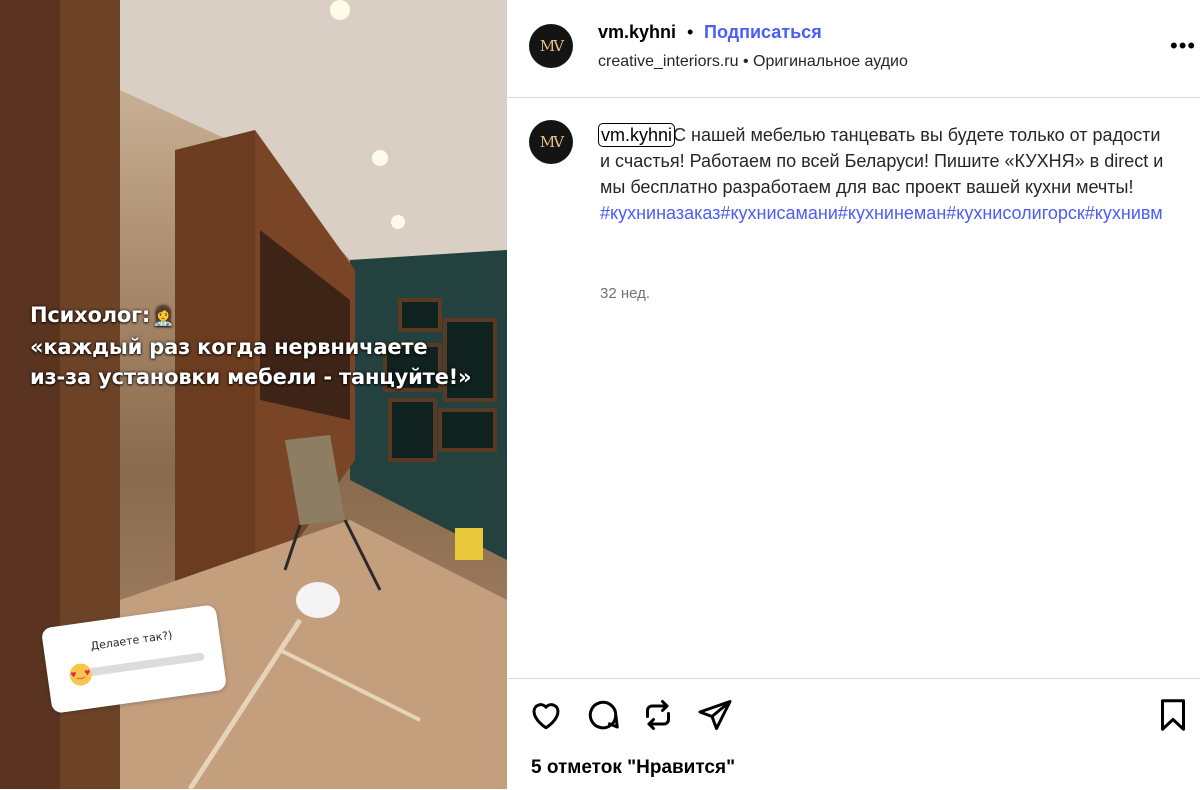  What do you see at coordinates (763, 32) in the screenshot?
I see `follow-button: Подписаться` at bounding box center [763, 32].